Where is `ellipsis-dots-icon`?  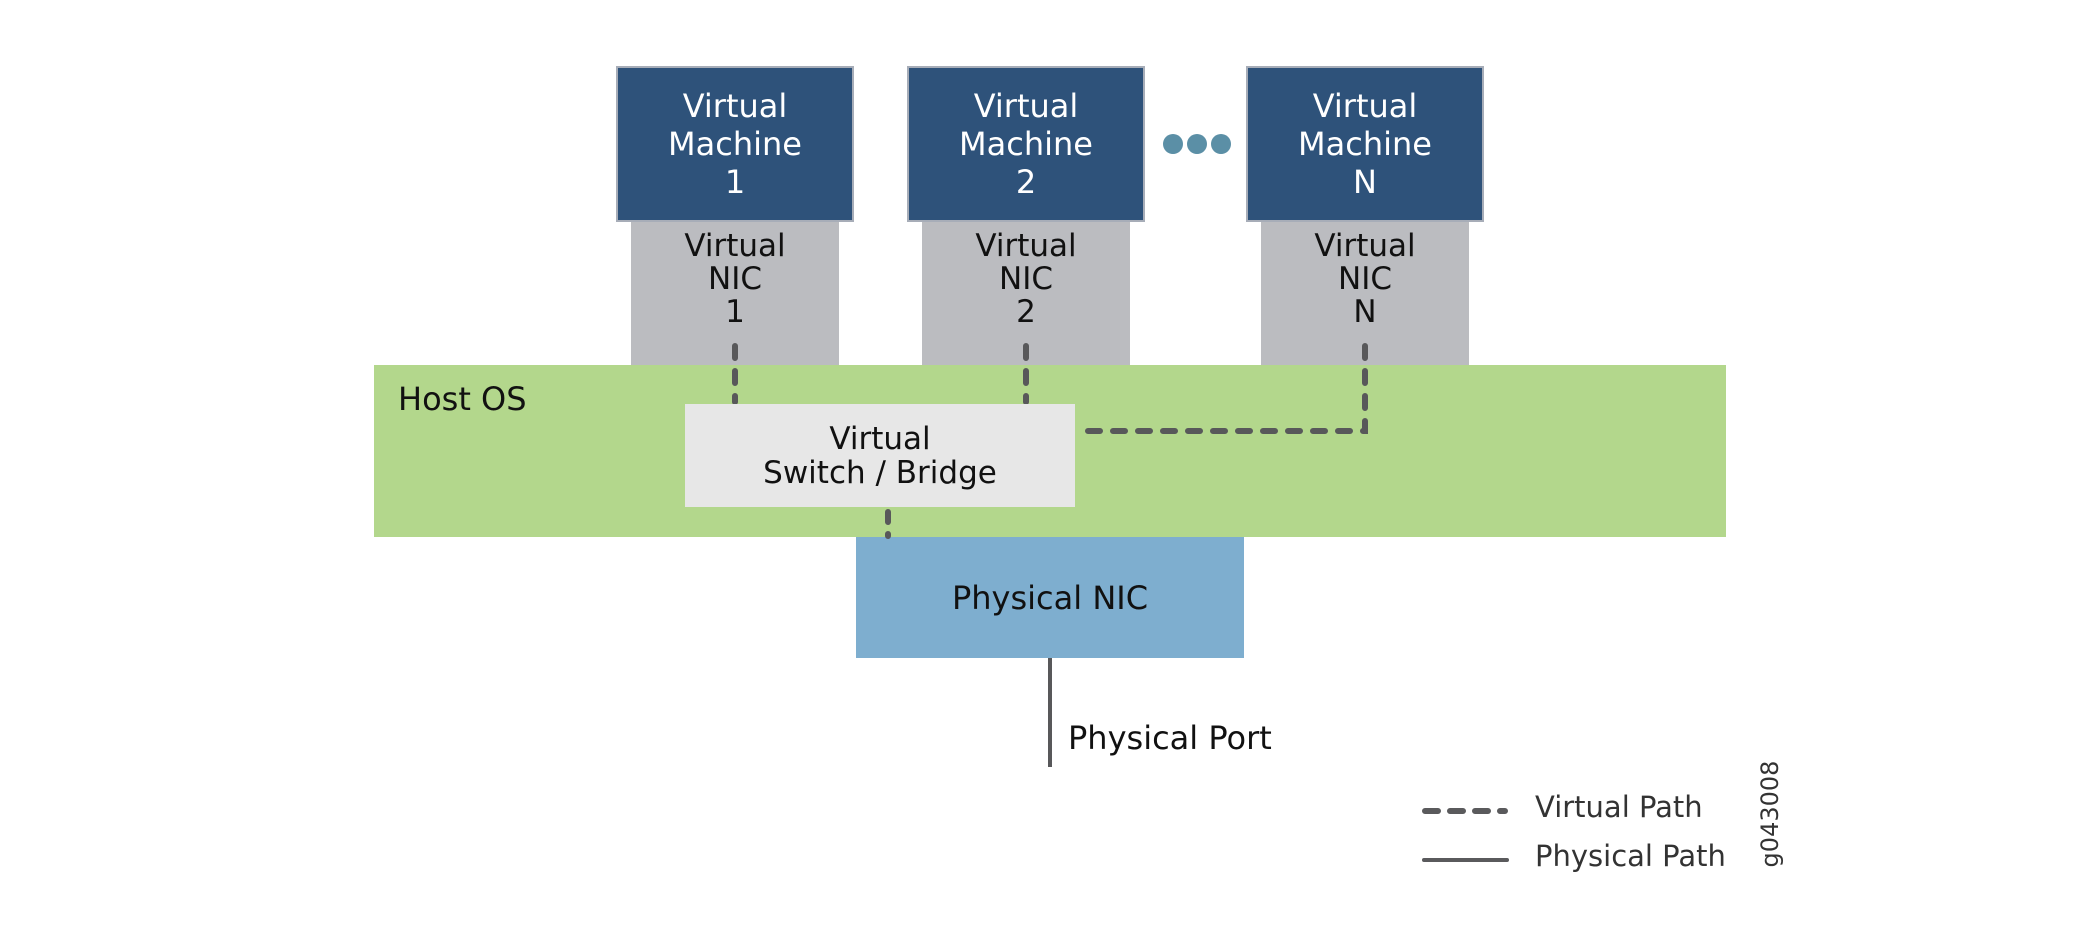 ellipsis-dots-icon is located at coordinates (1197, 144).